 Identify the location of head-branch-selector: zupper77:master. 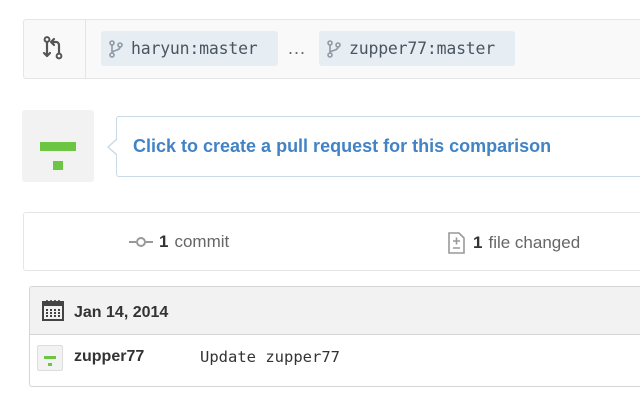
(417, 48).